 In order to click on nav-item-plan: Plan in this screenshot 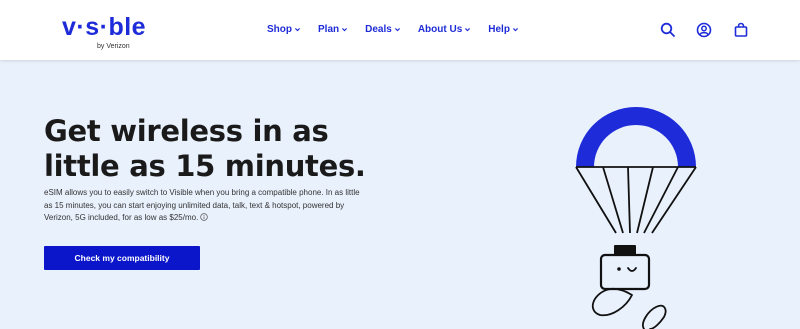, I will do `click(333, 29)`.